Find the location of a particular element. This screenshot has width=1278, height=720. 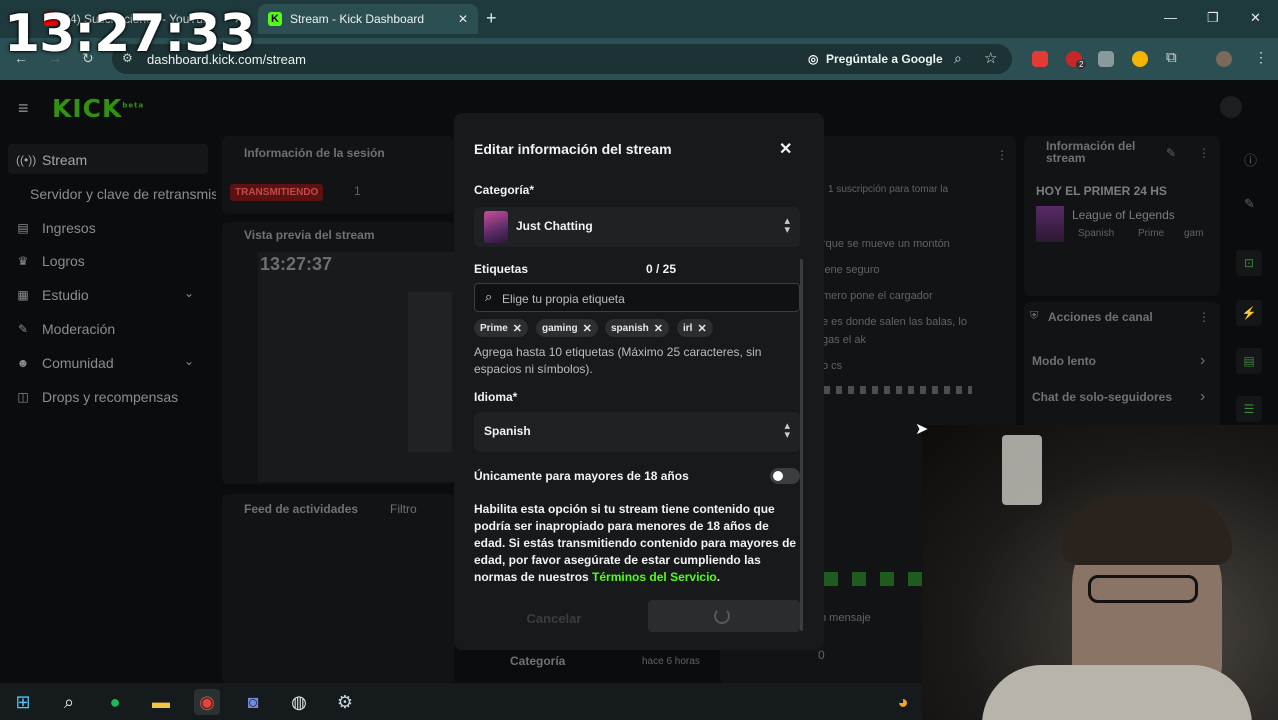

windows-taskbar: ⊞ ⌕ ● ▬ ◉ ◙ ◍ ⚙ ◕ is located at coordinates (461, 701).